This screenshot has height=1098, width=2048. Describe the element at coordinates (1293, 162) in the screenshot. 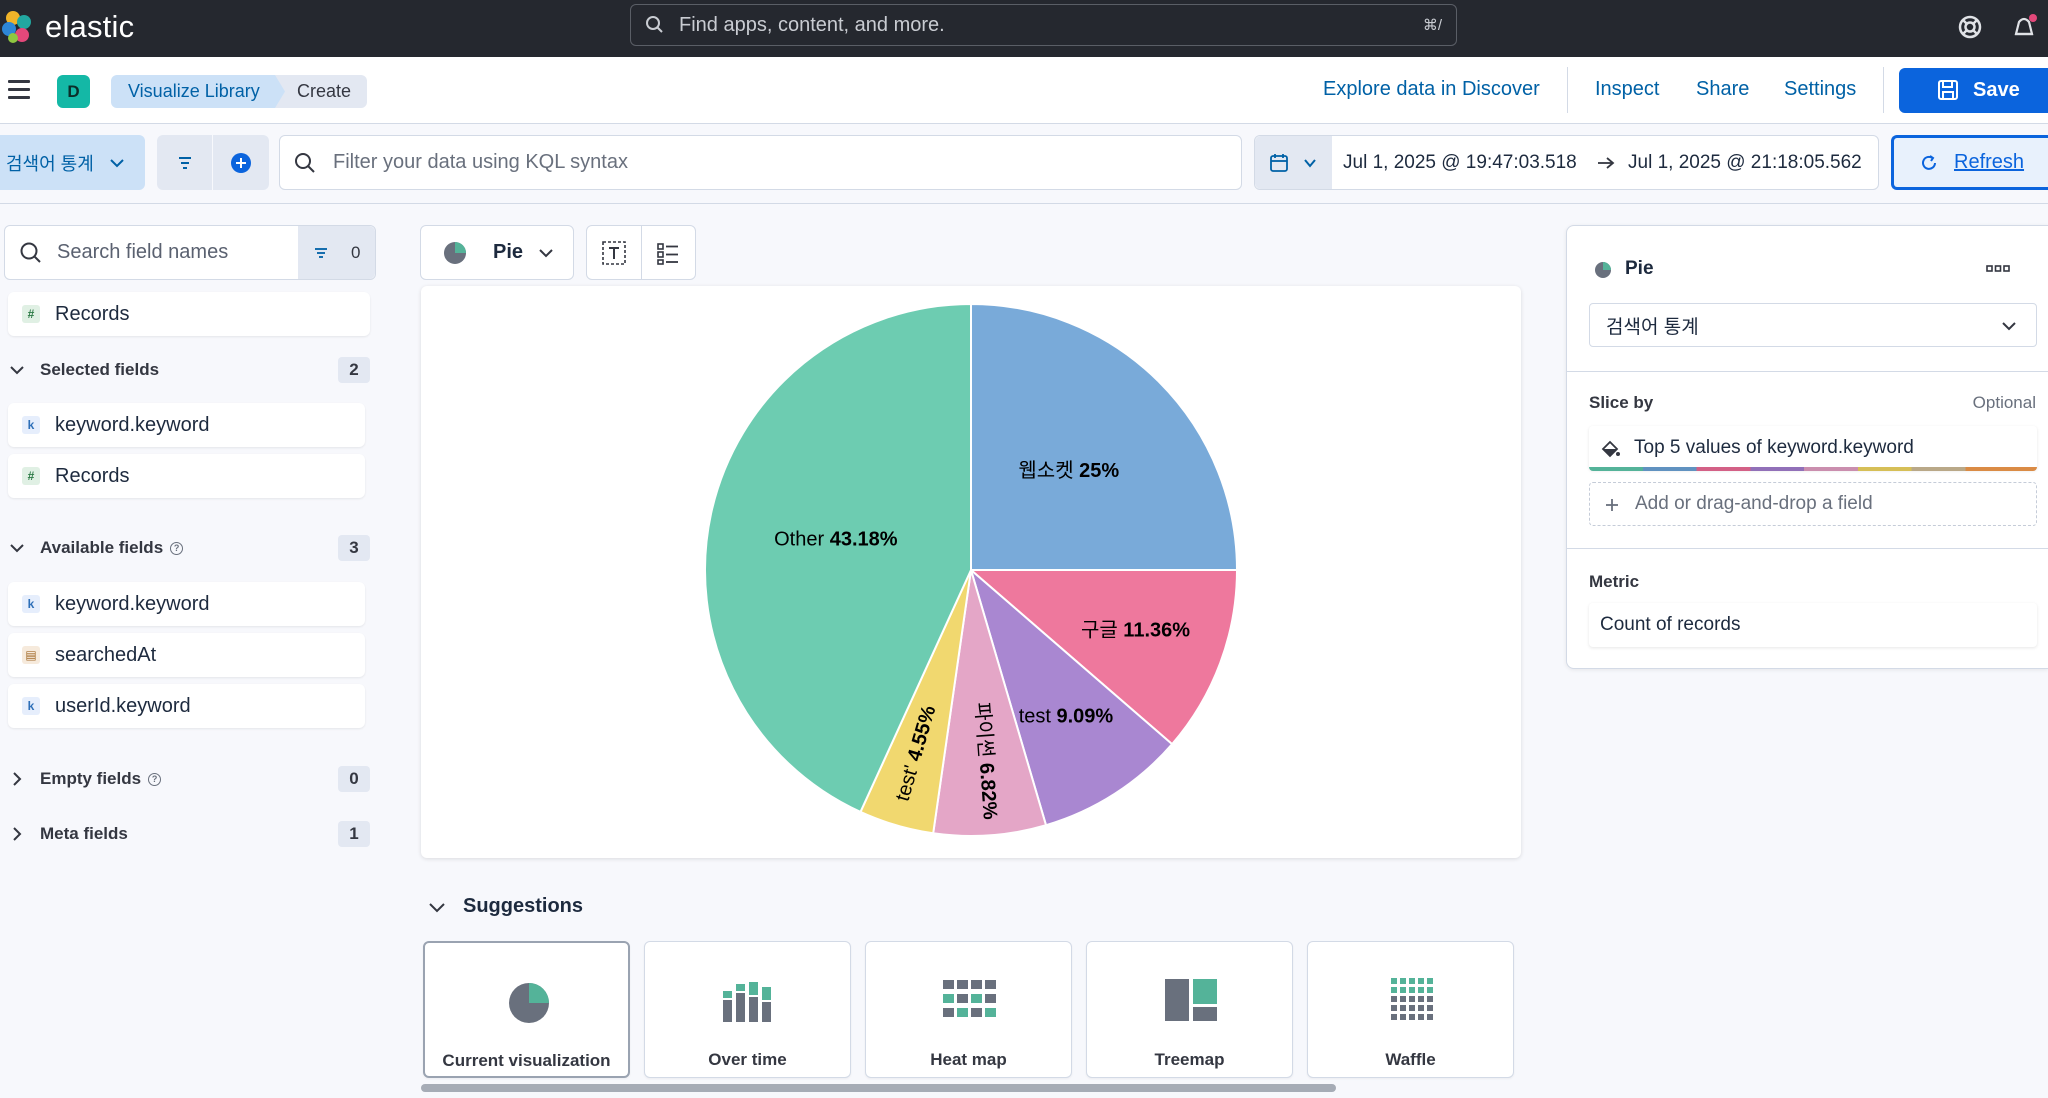

I see `quick-date-menu` at that location.